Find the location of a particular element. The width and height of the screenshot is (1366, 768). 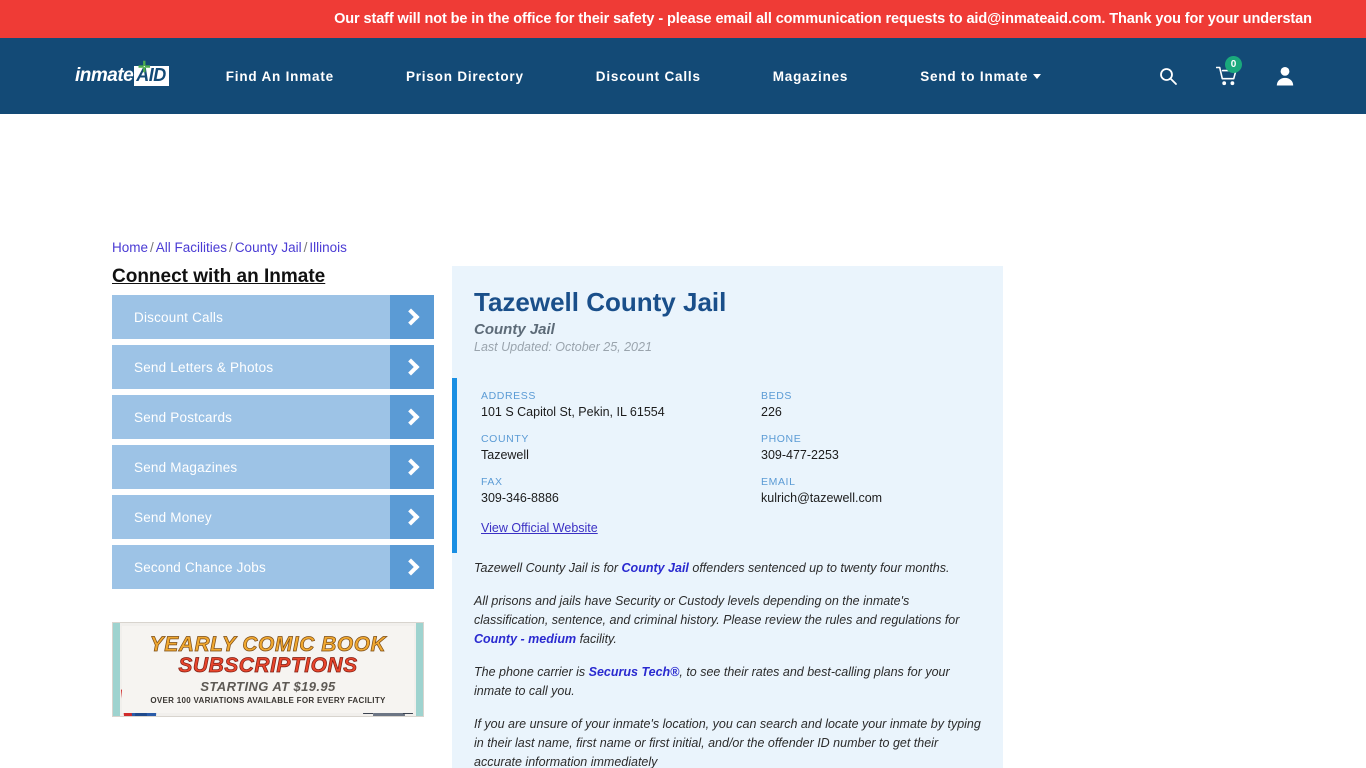

info-field-county: COUNTY Tazewell is located at coordinates (621, 447).